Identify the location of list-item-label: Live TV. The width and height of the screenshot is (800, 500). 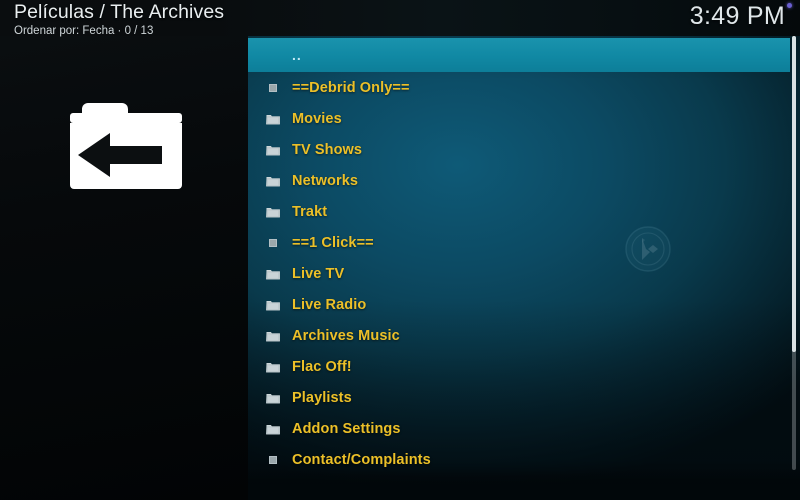
(318, 273).